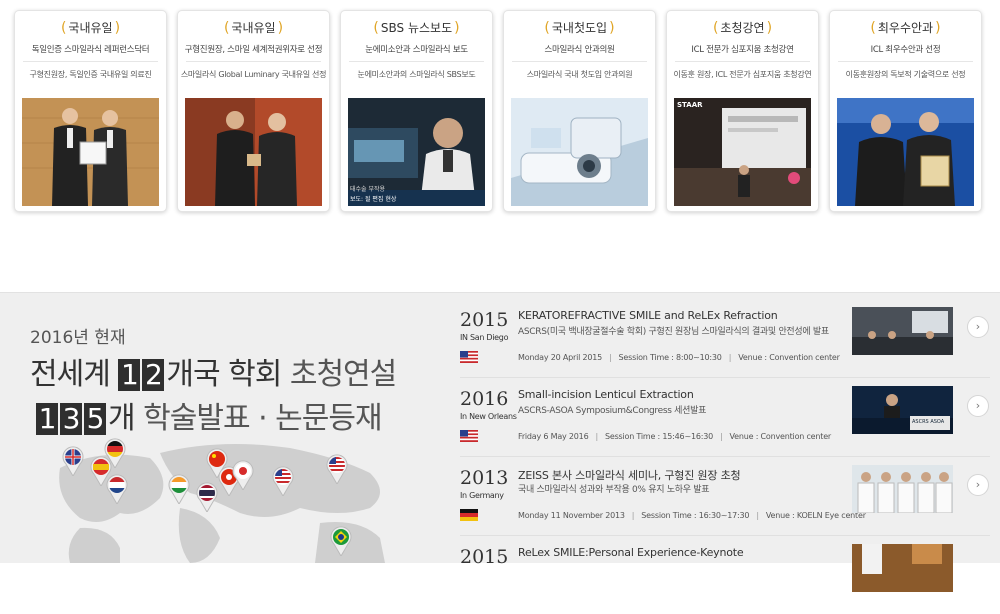 The height and width of the screenshot is (614, 1000). I want to click on stats-digit: 2, so click(153, 375).